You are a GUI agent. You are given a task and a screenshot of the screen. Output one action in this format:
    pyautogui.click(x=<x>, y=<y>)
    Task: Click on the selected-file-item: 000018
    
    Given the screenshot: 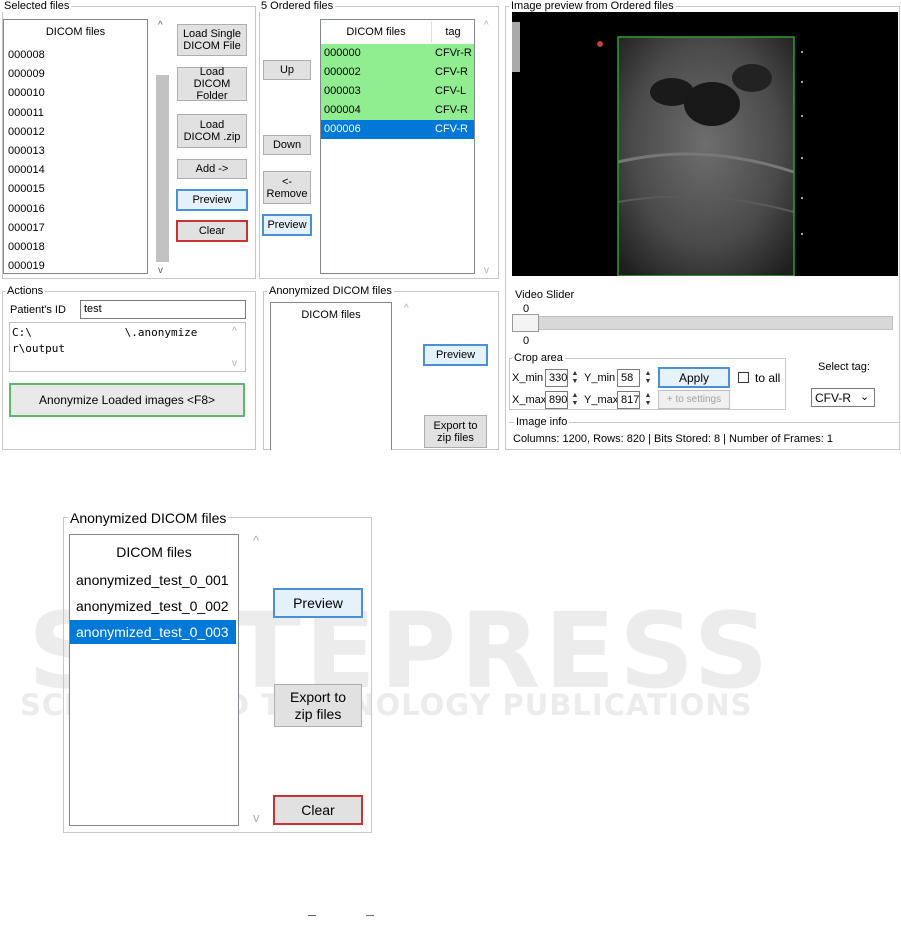 What is the action you would take?
    pyautogui.click(x=26, y=247)
    